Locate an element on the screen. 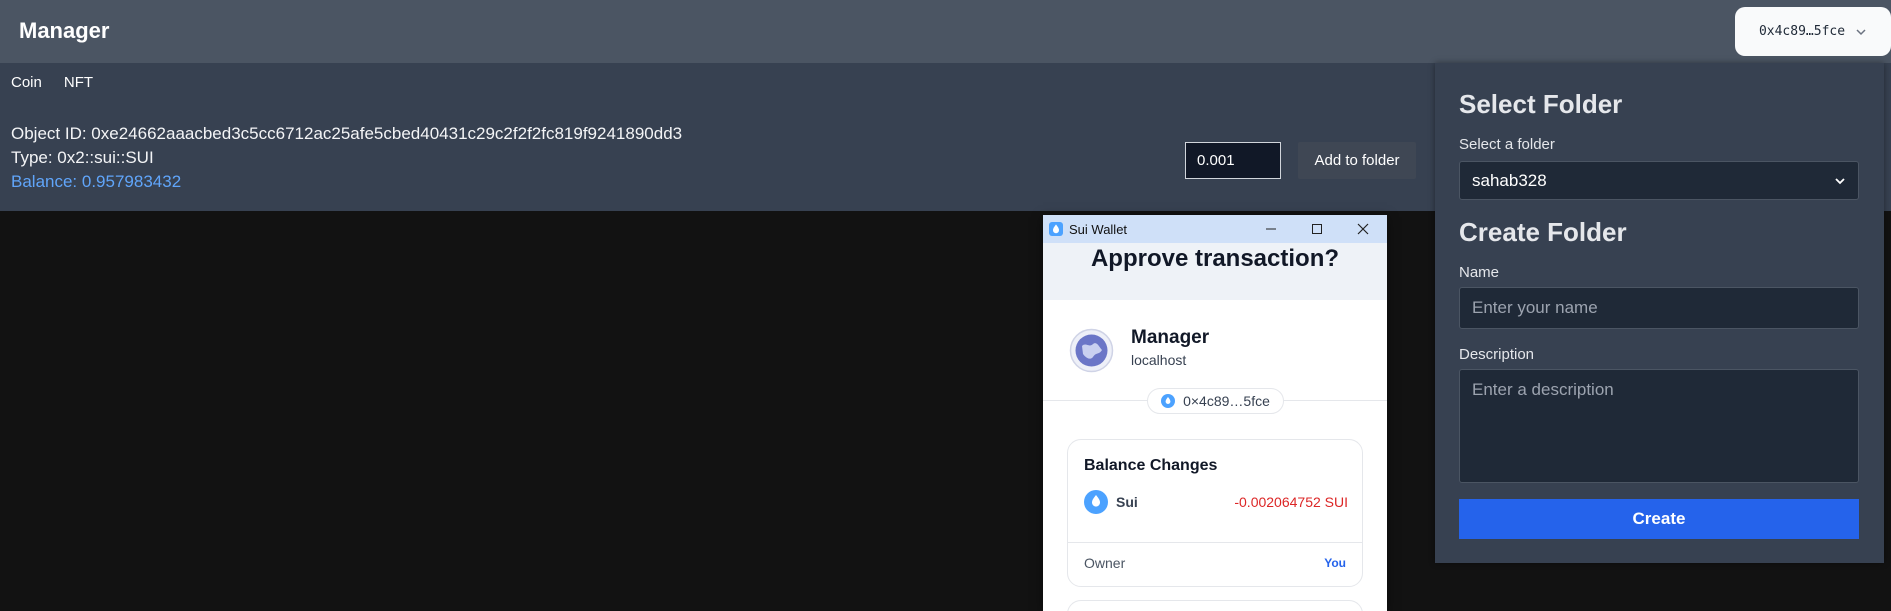 The width and height of the screenshot is (1891, 611). coin-type: Type: 0x2::sui::SUI is located at coordinates (82, 157).